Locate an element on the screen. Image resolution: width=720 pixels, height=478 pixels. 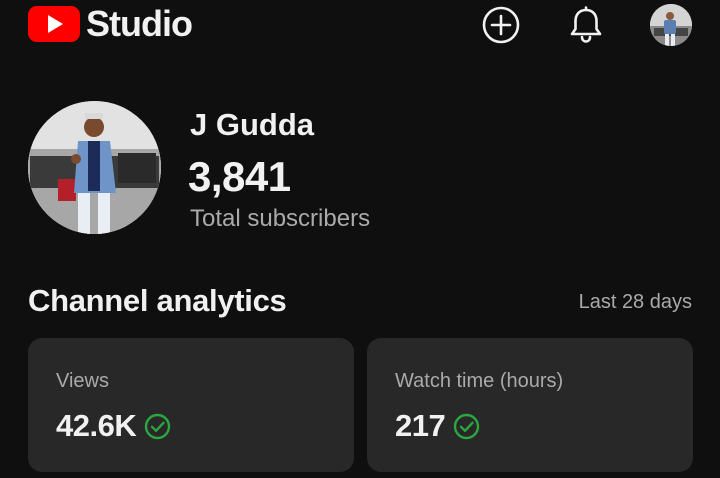
analytics-title: Channel analytics is located at coordinates (157, 300).